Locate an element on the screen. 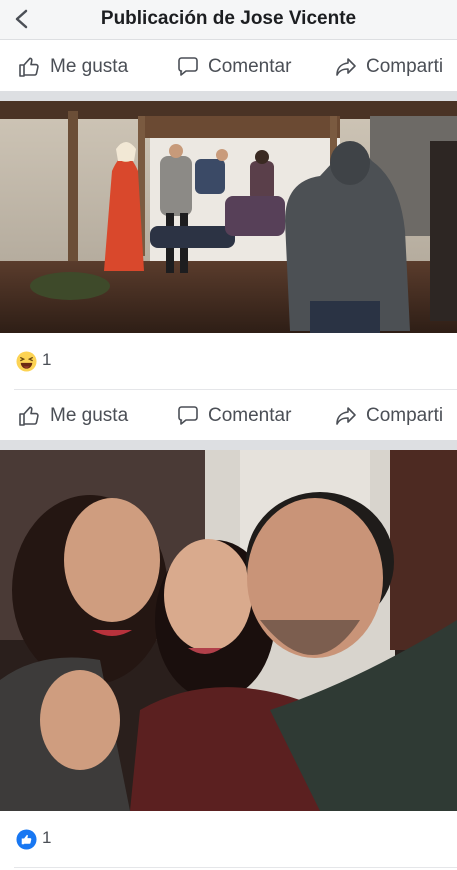 This screenshot has width=457, height=870. separator is located at coordinates (235, 867).